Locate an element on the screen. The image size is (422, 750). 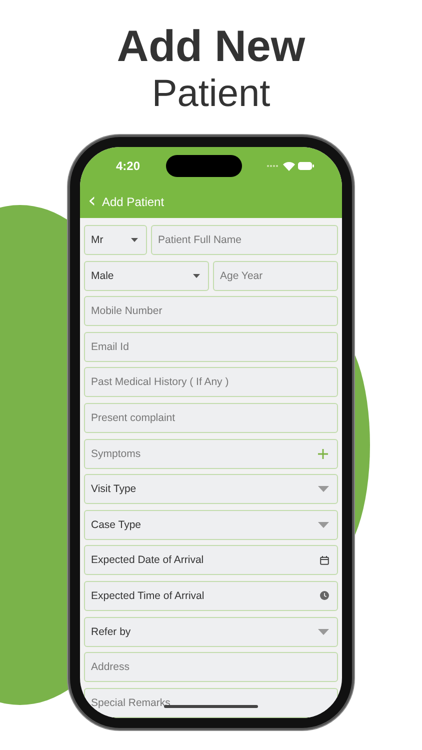
dropdown-field: Case Type is located at coordinates (211, 525).